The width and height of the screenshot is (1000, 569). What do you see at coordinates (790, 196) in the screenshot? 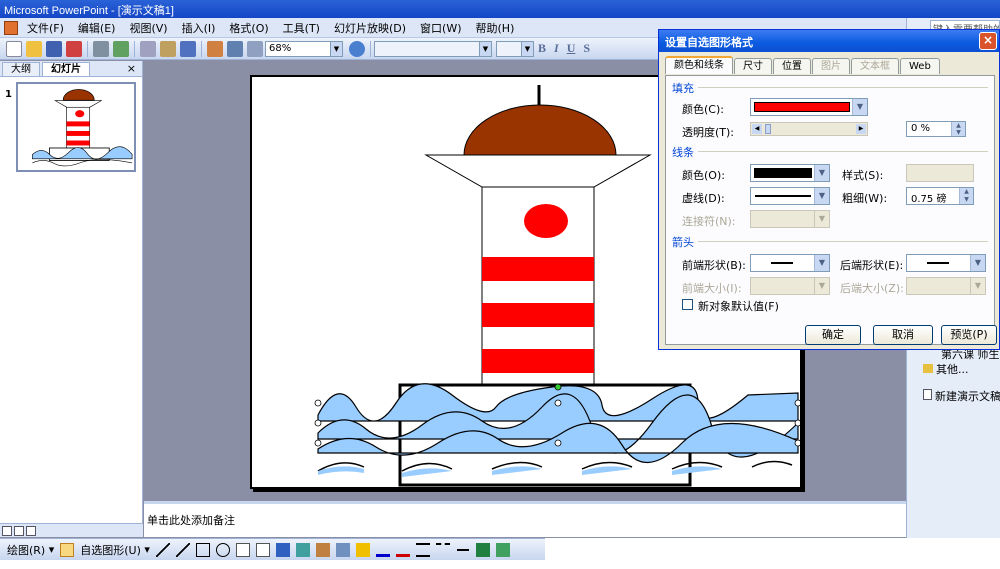
I see `dash-select: ▼` at bounding box center [790, 196].